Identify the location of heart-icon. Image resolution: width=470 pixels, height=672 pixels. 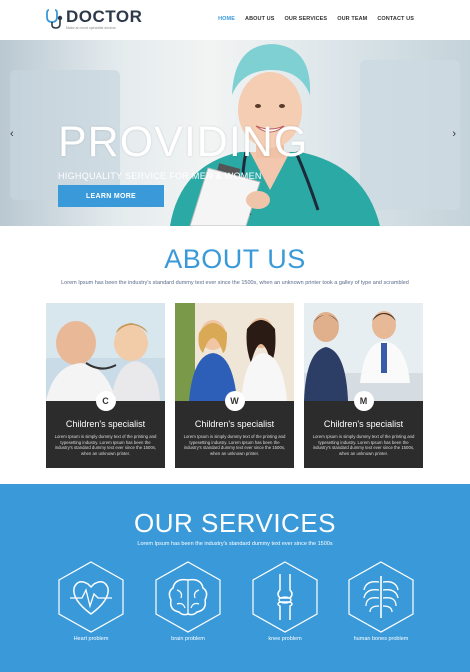
(91, 597).